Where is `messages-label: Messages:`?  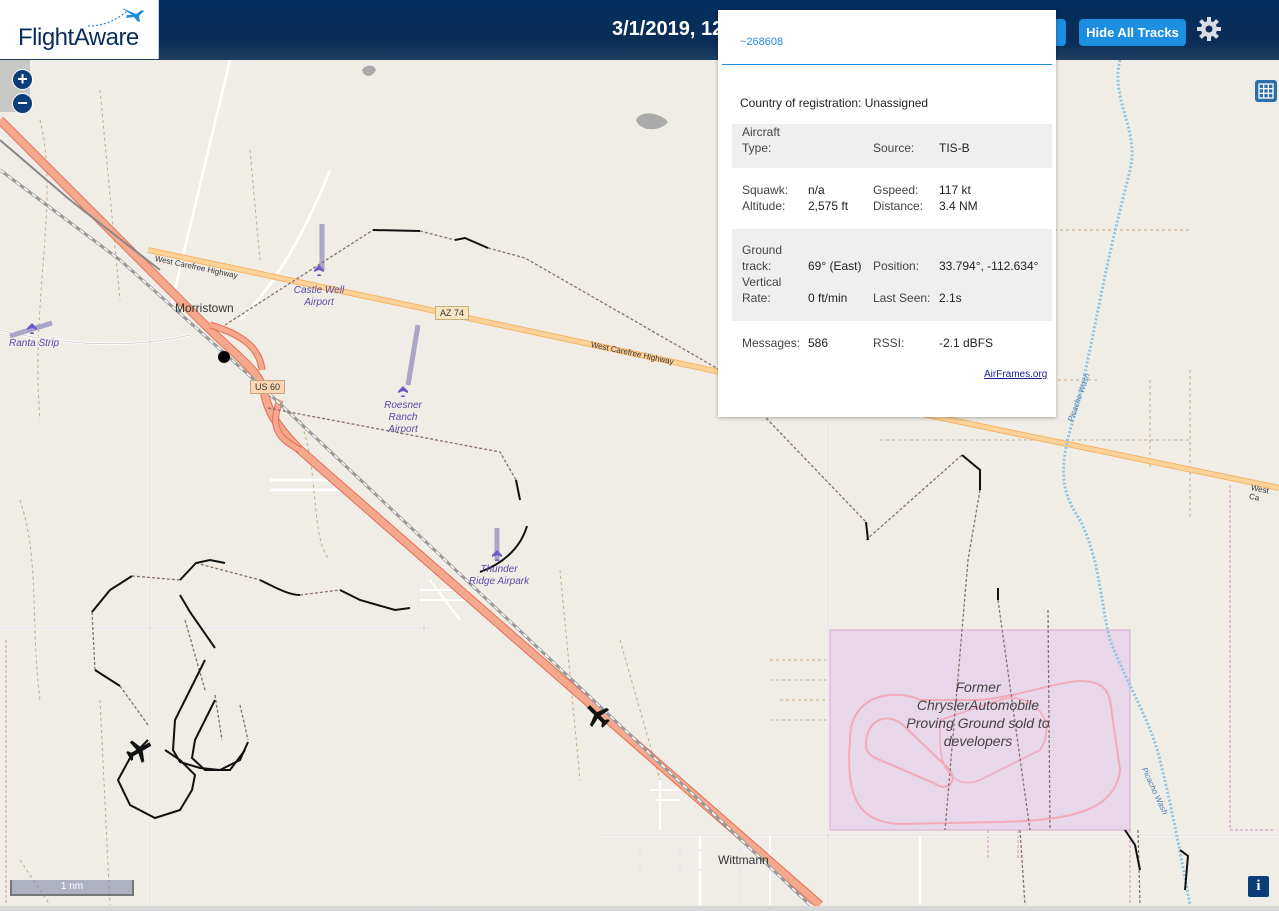
messages-label: Messages: is located at coordinates (771, 343).